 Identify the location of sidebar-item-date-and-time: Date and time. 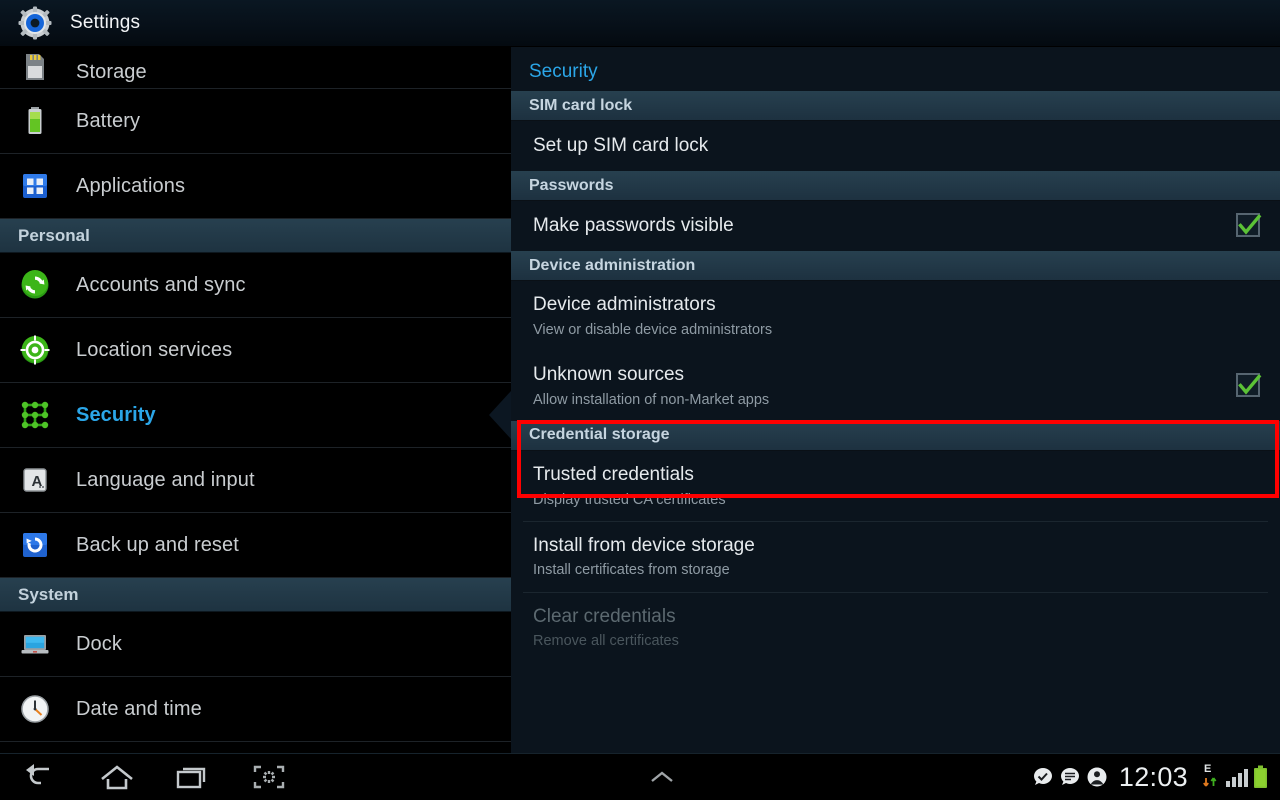
(255, 709).